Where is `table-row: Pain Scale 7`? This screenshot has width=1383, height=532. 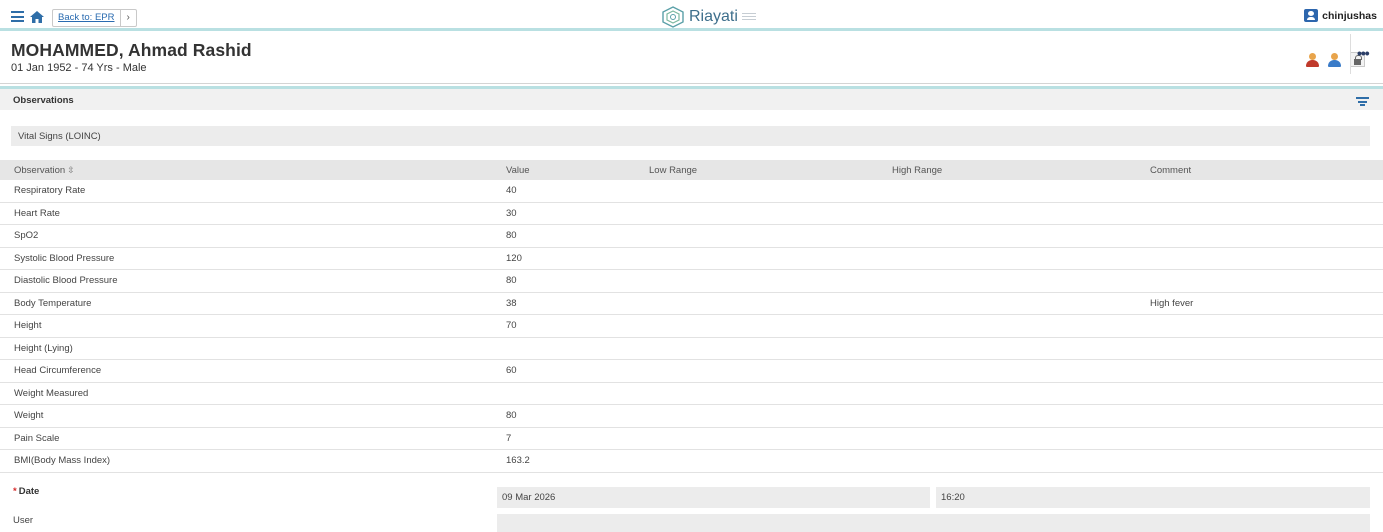
table-row: Pain Scale 7 is located at coordinates (691, 439).